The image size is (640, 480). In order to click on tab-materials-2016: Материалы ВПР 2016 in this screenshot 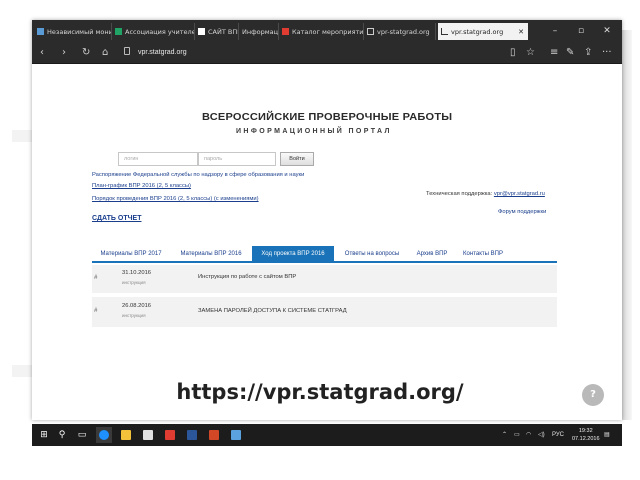, I will do `click(211, 254)`.